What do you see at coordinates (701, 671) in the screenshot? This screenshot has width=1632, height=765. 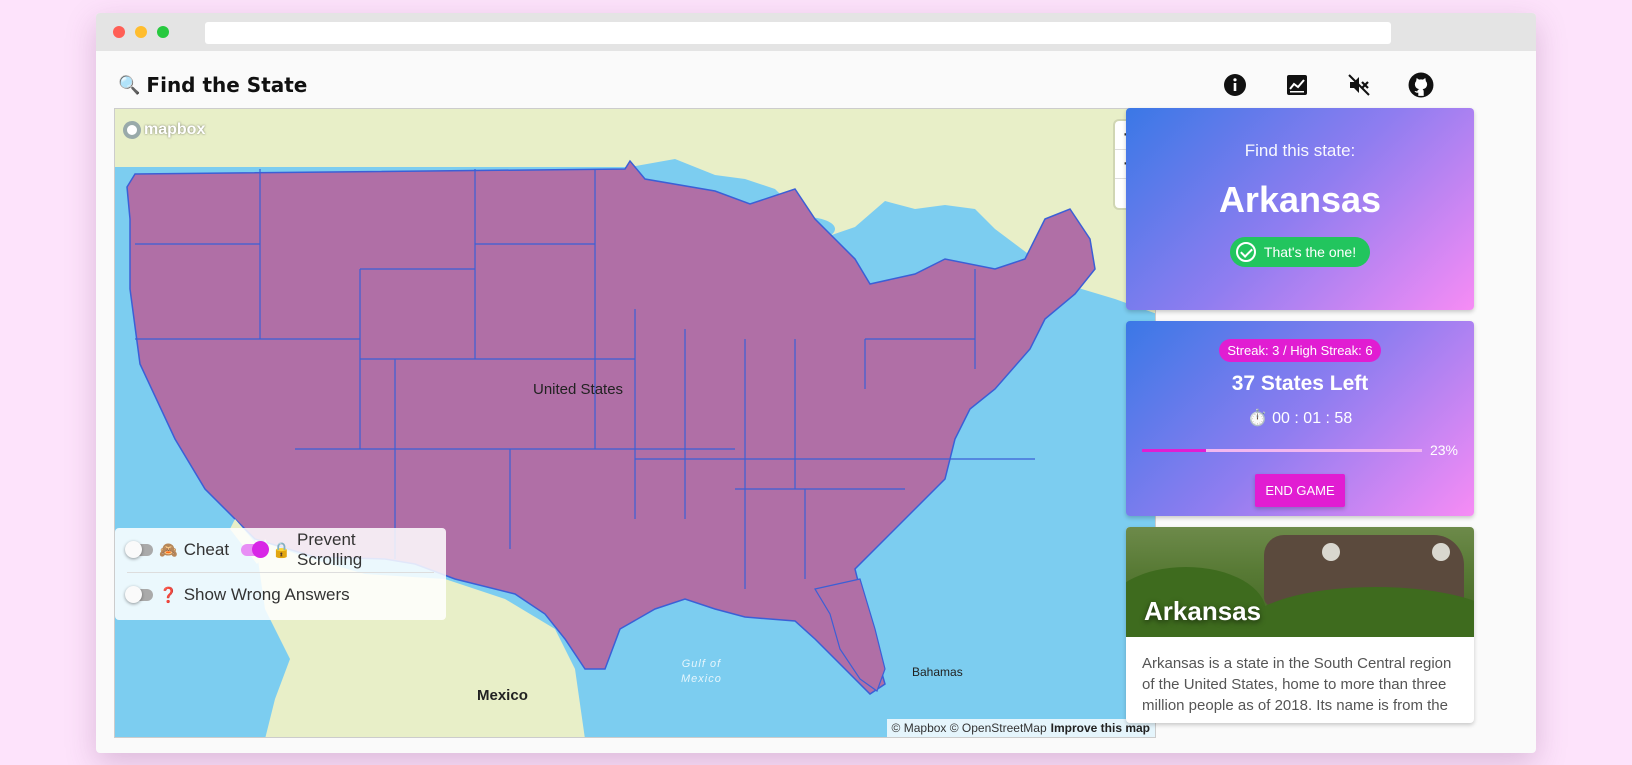 I see `gulf-label: Gulf of Mexico` at bounding box center [701, 671].